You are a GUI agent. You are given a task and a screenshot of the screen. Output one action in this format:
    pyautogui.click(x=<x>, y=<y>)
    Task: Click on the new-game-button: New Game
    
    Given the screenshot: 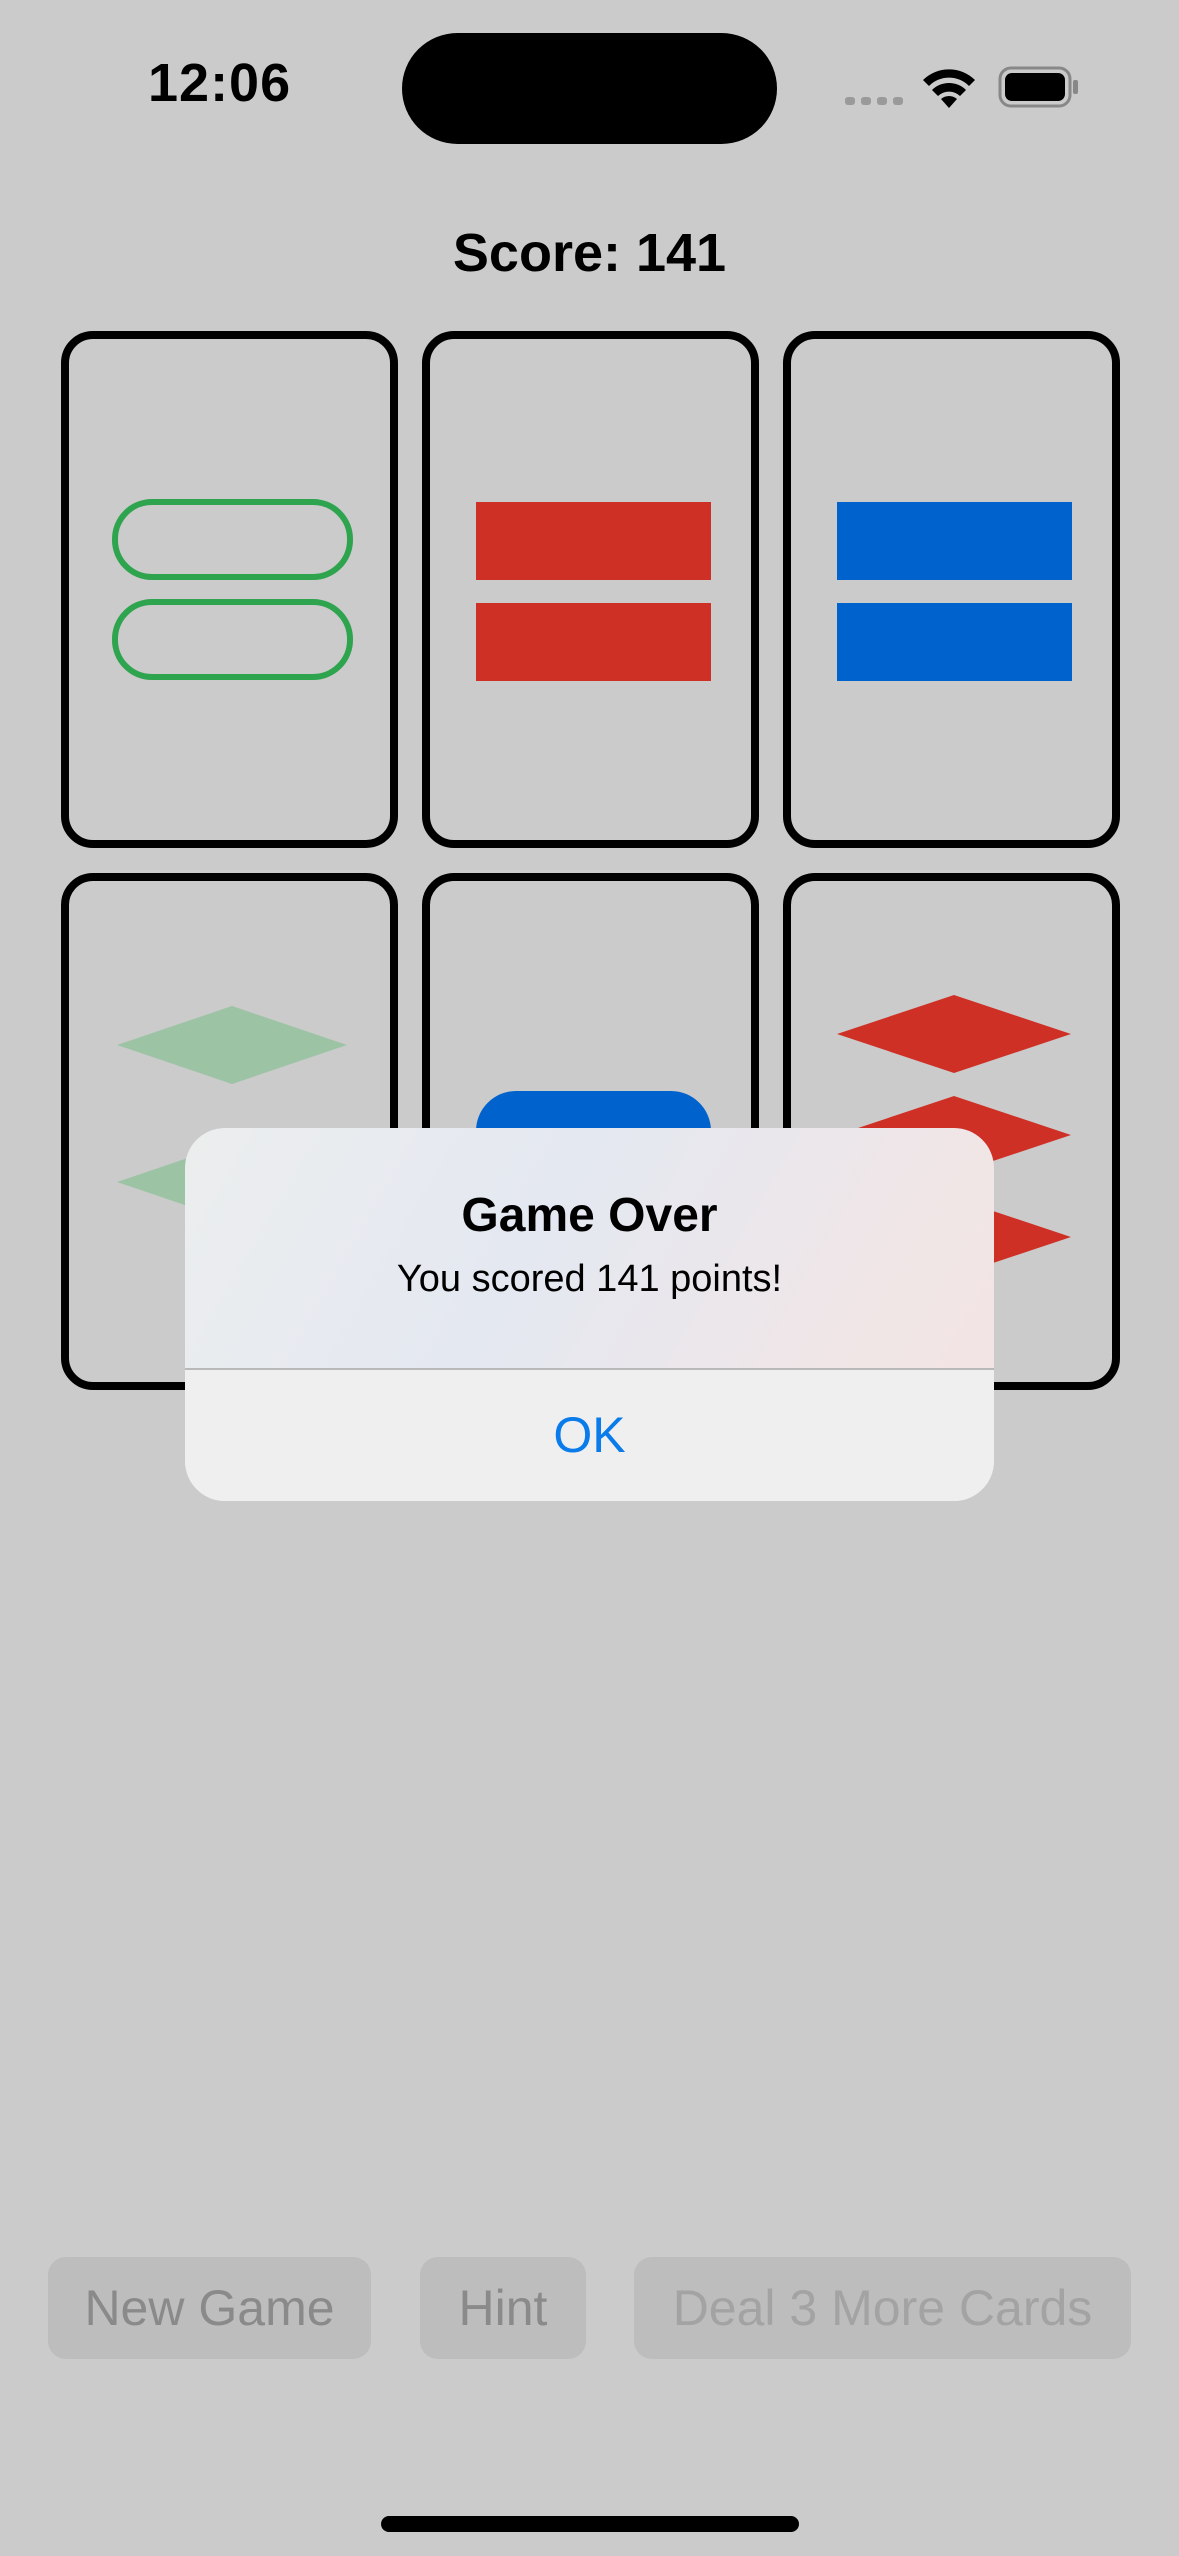 What is the action you would take?
    pyautogui.click(x=209, y=2308)
    